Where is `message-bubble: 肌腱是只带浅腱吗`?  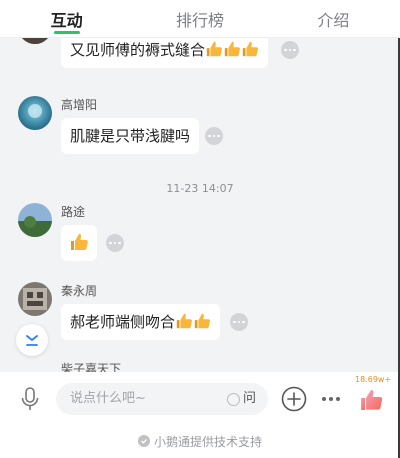 message-bubble: 肌腱是只带浅腱吗 is located at coordinates (130, 136).